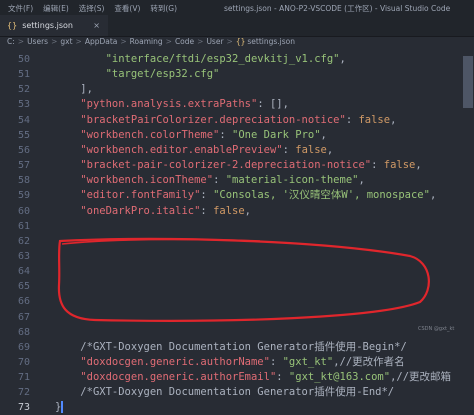 Image resolution: width=474 pixels, height=415 pixels. What do you see at coordinates (421, 377) in the screenshot?
I see `code-token: ,//更改邮箱` at bounding box center [421, 377].